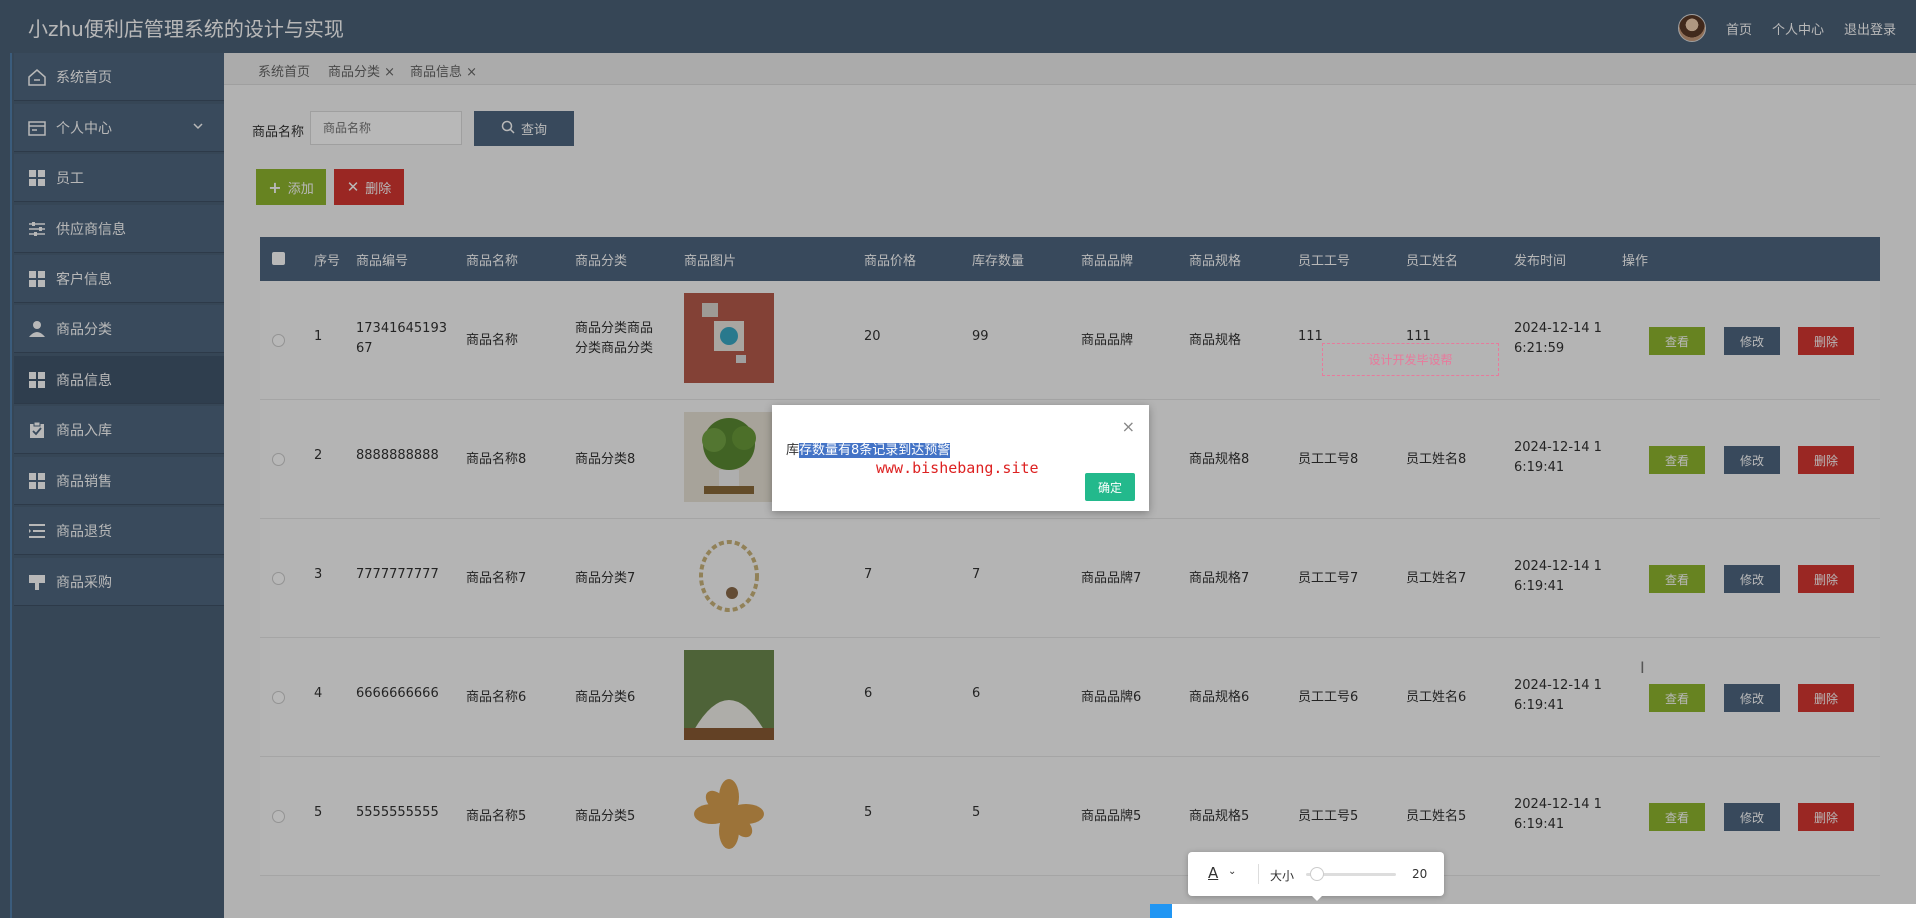  What do you see at coordinates (1258, 874) in the screenshot?
I see `divider` at bounding box center [1258, 874].